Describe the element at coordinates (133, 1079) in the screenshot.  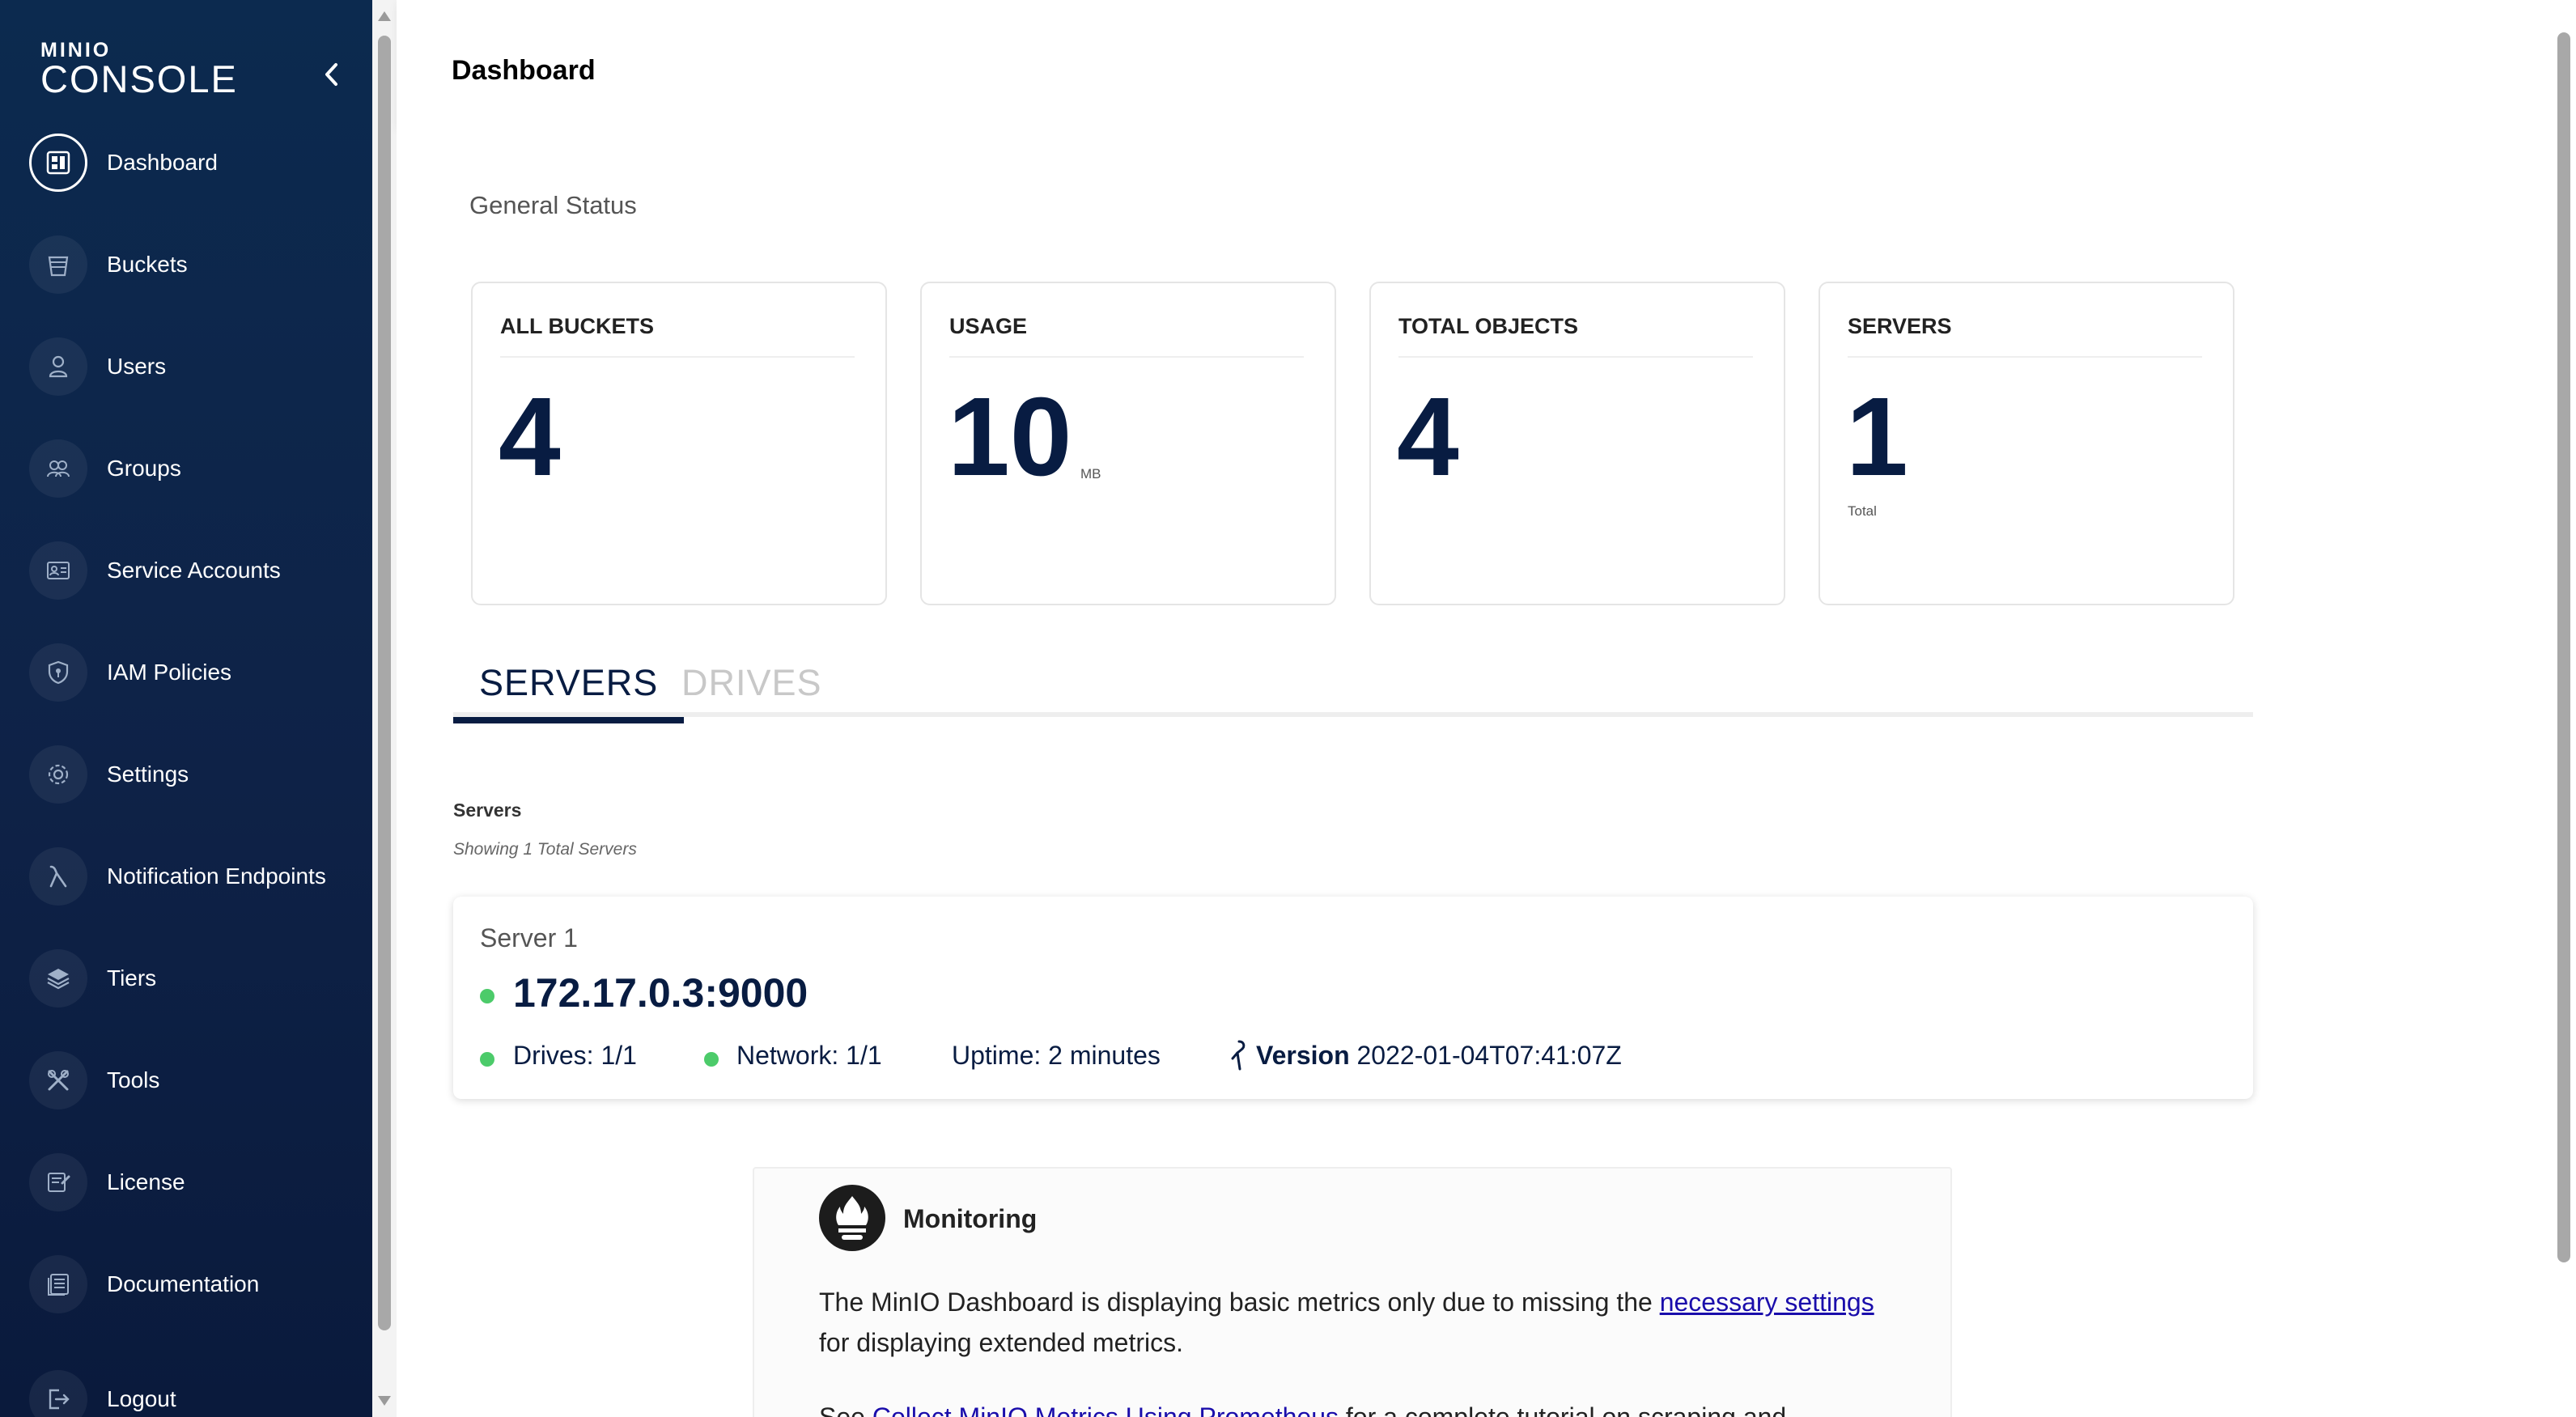
I see `sidebar-item-label: Tools` at that location.